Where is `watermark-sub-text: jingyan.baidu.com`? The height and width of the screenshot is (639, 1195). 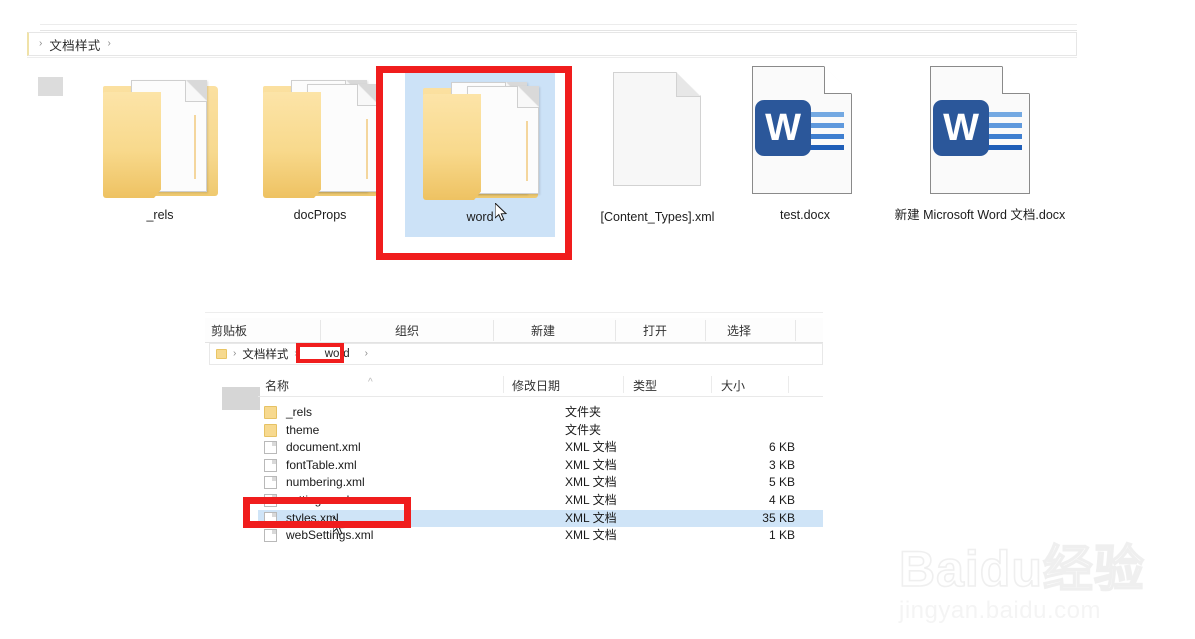 watermark-sub-text: jingyan.baidu.com is located at coordinates (1000, 610).